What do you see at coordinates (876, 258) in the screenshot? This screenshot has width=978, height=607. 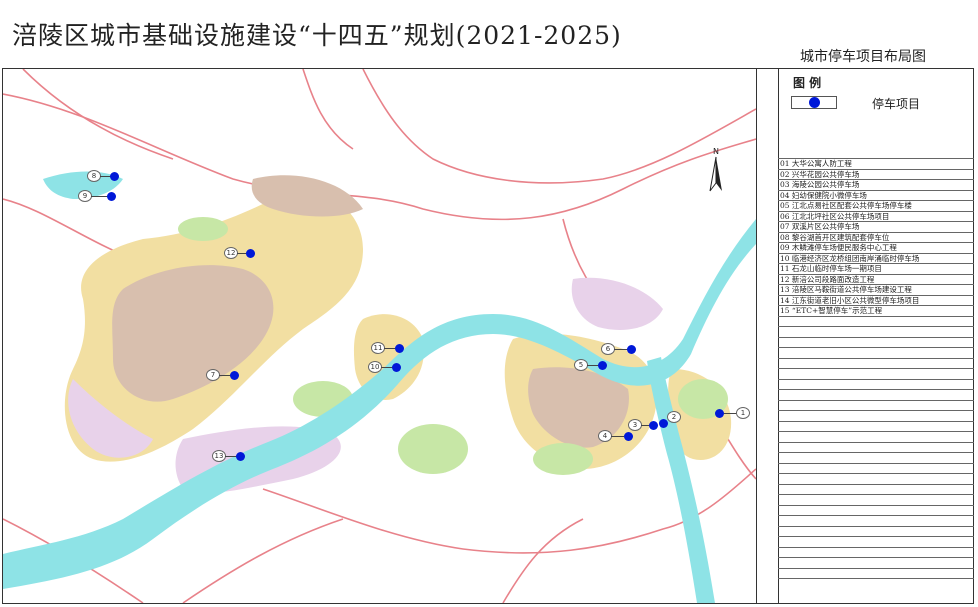 I see `project-row: 10 临港经济区龙桥组团南岸涌临时停车场` at bounding box center [876, 258].